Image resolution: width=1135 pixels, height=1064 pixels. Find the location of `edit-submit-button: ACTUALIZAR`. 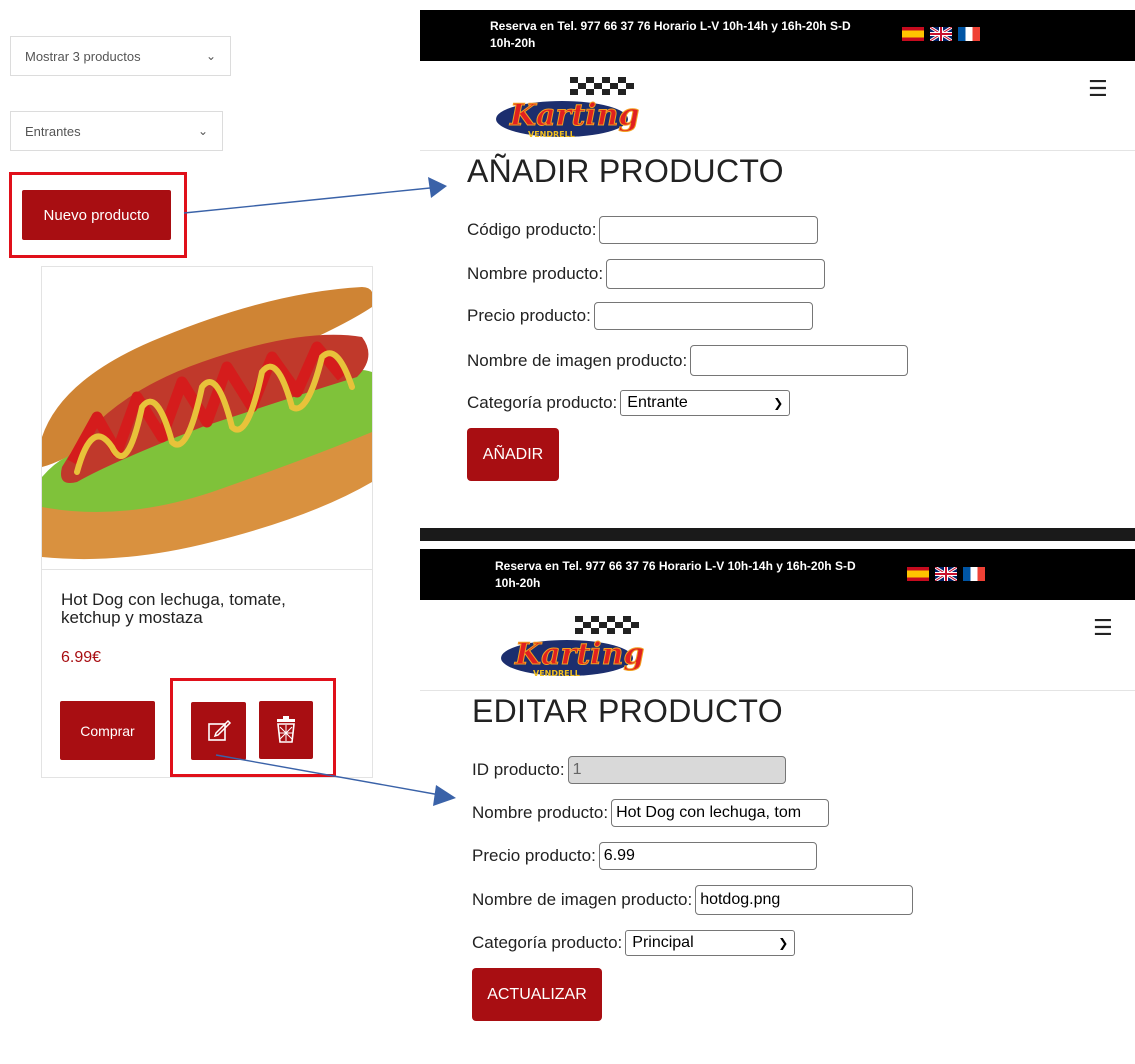

edit-submit-button: ACTUALIZAR is located at coordinates (537, 994).